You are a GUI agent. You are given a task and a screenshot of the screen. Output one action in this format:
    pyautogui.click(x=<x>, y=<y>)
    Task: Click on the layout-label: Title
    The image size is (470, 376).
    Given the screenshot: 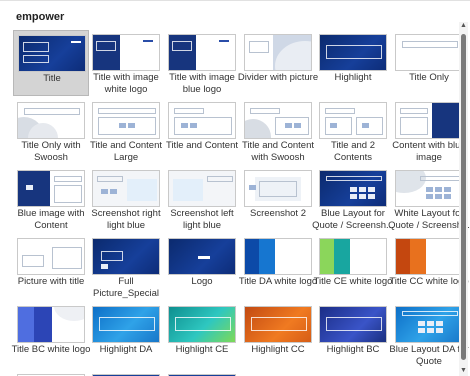 What is the action you would take?
    pyautogui.click(x=52, y=78)
    